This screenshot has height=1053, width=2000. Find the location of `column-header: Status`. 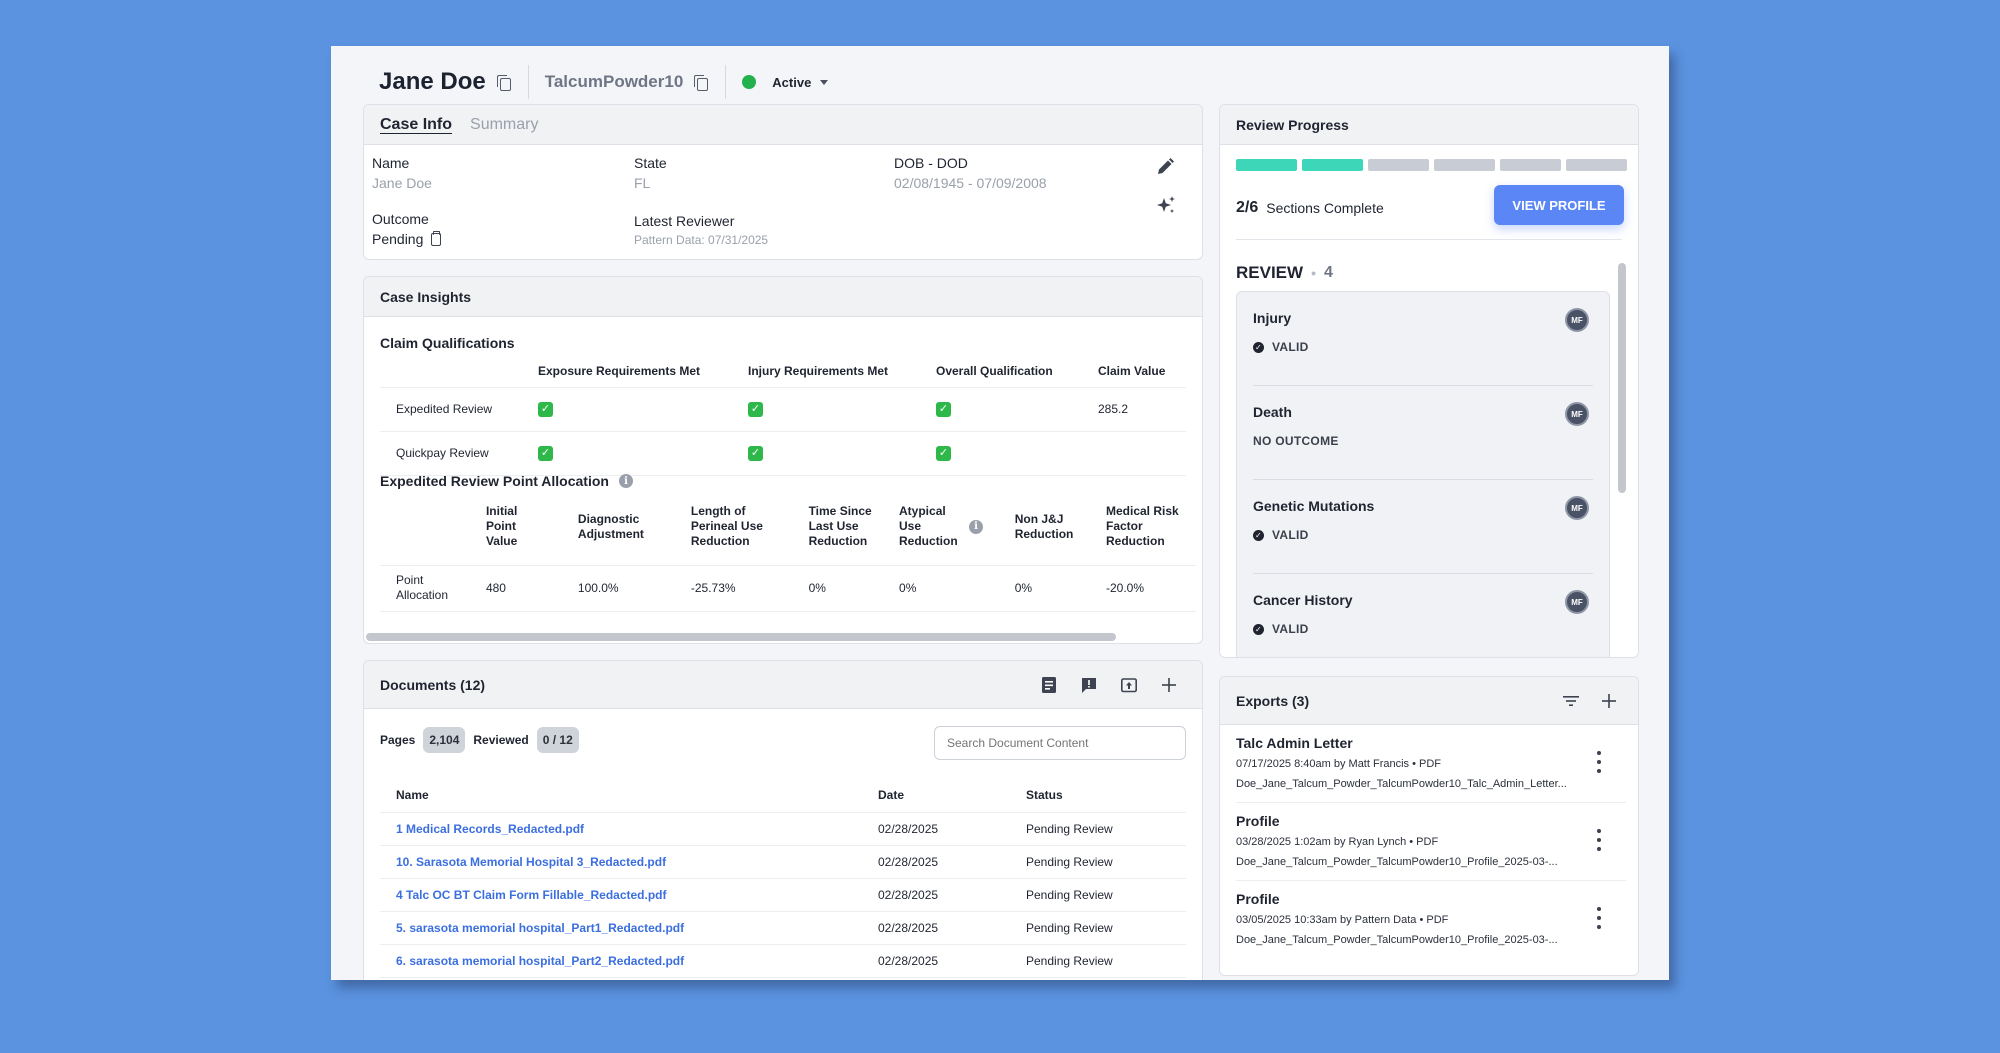

column-header: Status is located at coordinates (1098, 795).